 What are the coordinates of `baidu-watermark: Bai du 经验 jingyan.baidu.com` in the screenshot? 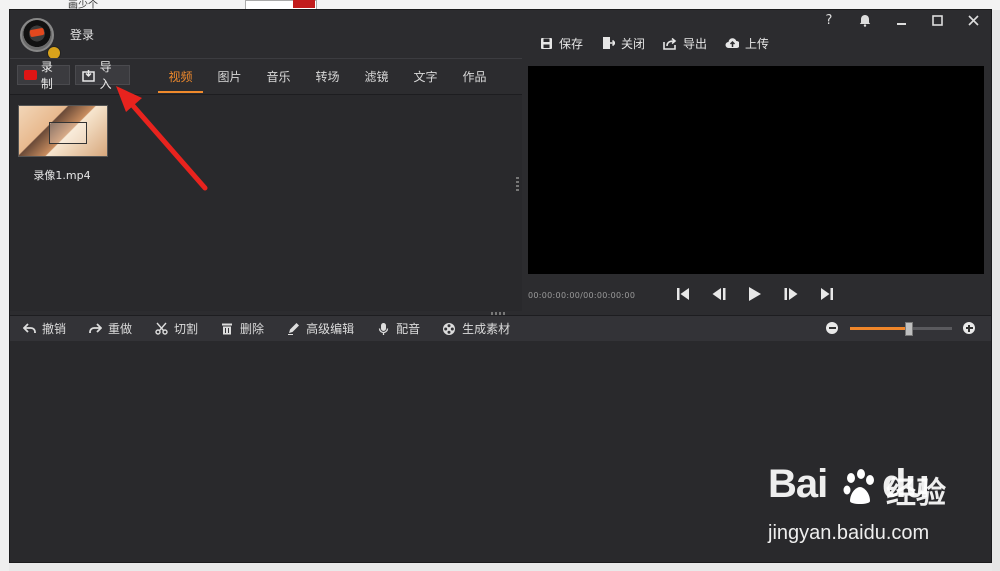 It's located at (873, 507).